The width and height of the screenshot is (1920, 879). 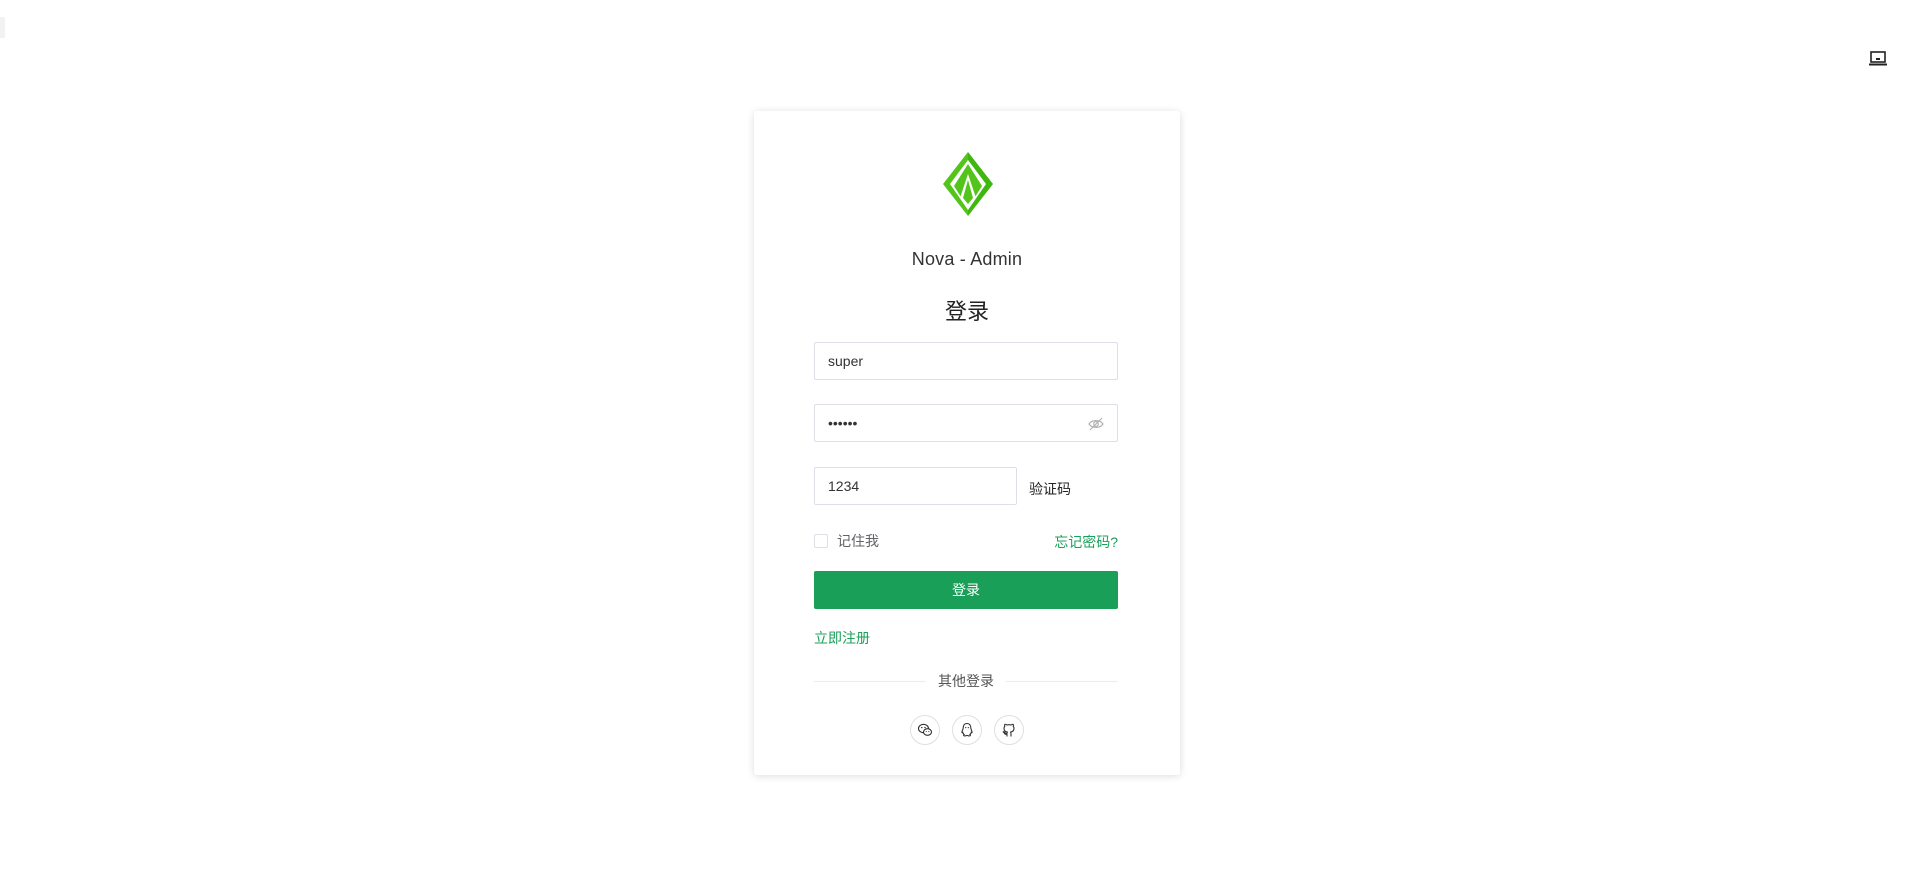 I want to click on username-field, so click(x=966, y=361).